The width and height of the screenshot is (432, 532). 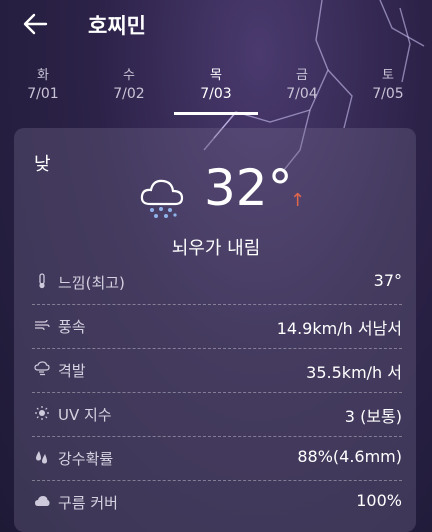 I want to click on detail-label: 격발, so click(x=72, y=371).